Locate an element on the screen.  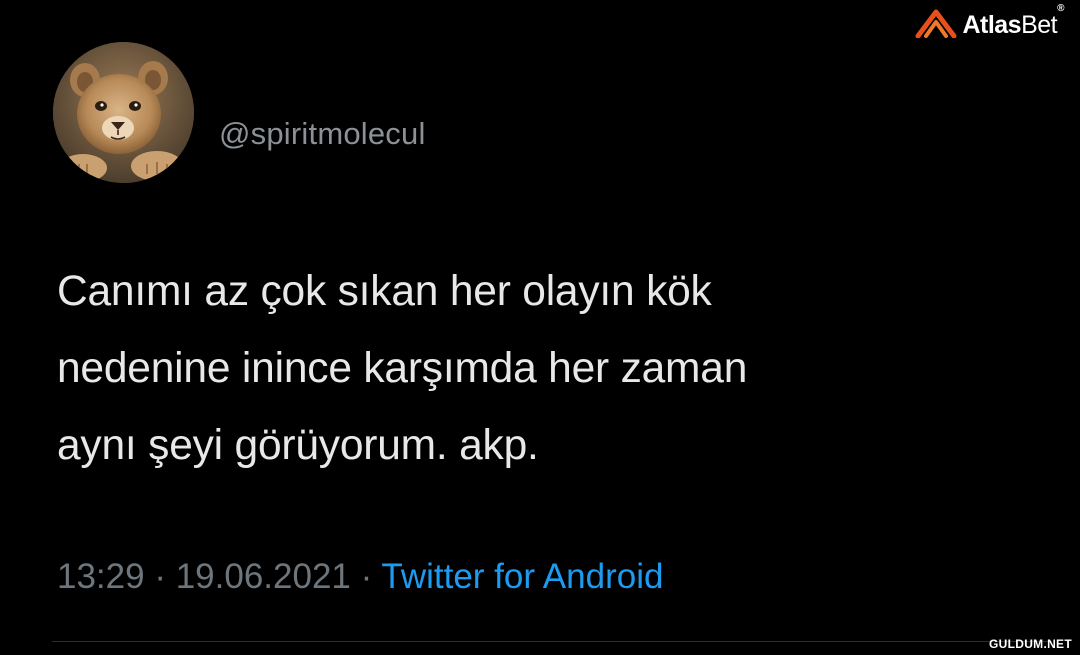
atlasbet-logo-text: AtlasBet® is located at coordinates (1013, 21).